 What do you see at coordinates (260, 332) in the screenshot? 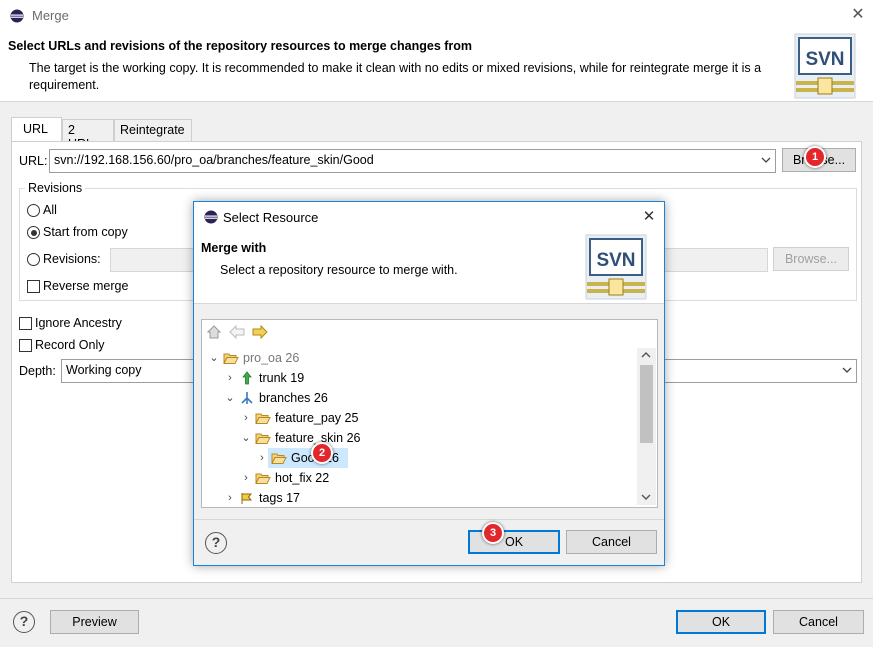
I see `forward-arrow-icon` at bounding box center [260, 332].